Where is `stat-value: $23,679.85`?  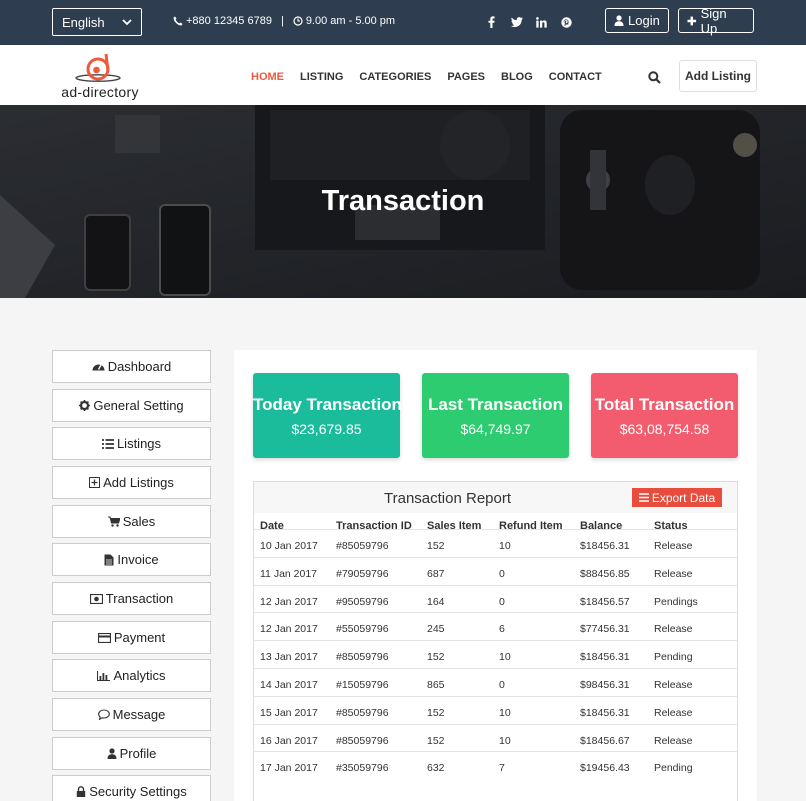 stat-value: $23,679.85 is located at coordinates (326, 429).